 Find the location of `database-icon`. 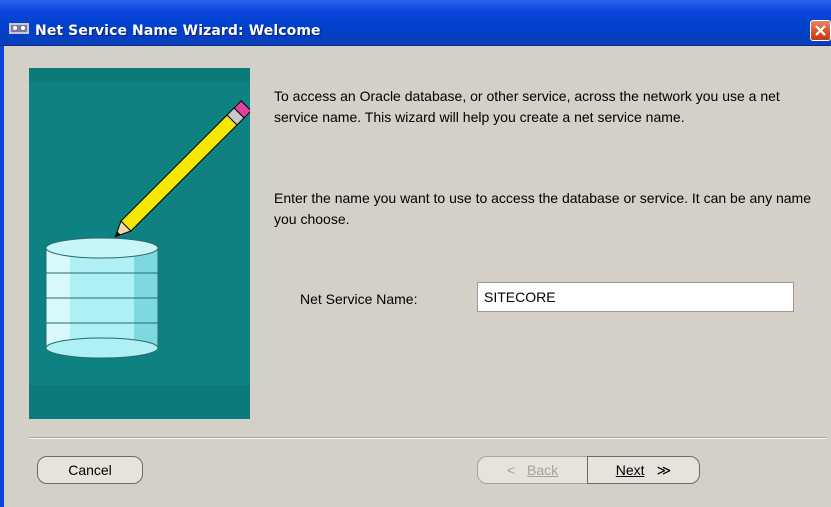

database-icon is located at coordinates (102, 298).